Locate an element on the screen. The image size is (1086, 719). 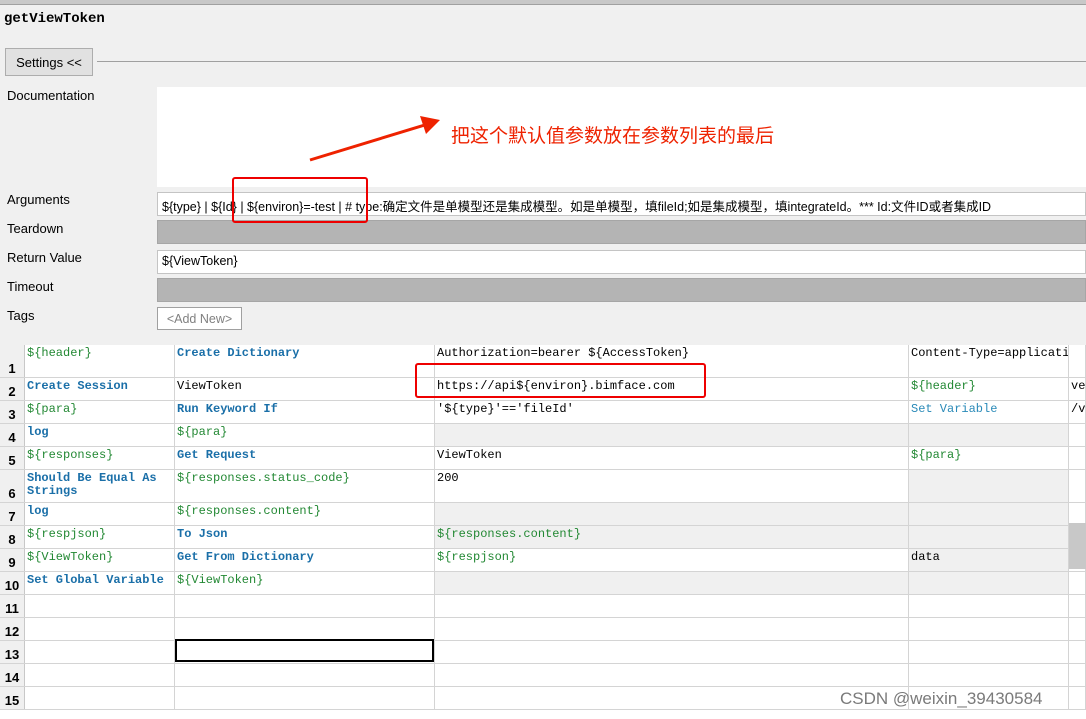
row-number: 12 is located at coordinates (12, 629).